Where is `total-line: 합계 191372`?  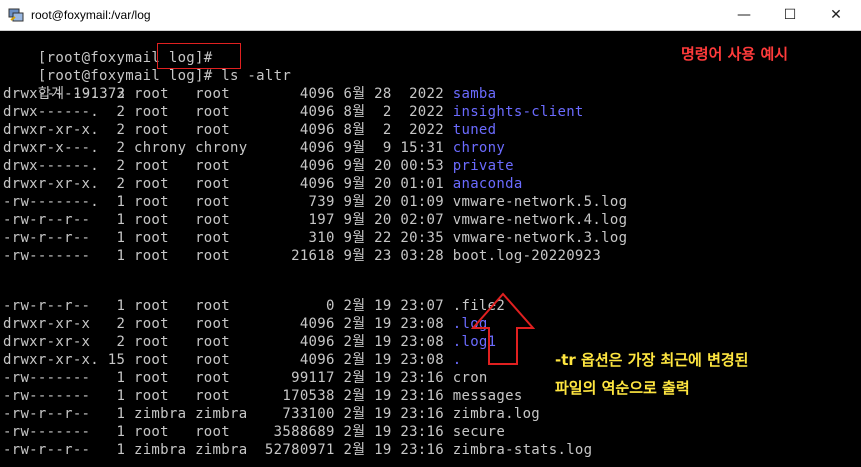
total-line: 합계 191372 is located at coordinates (64, 84).